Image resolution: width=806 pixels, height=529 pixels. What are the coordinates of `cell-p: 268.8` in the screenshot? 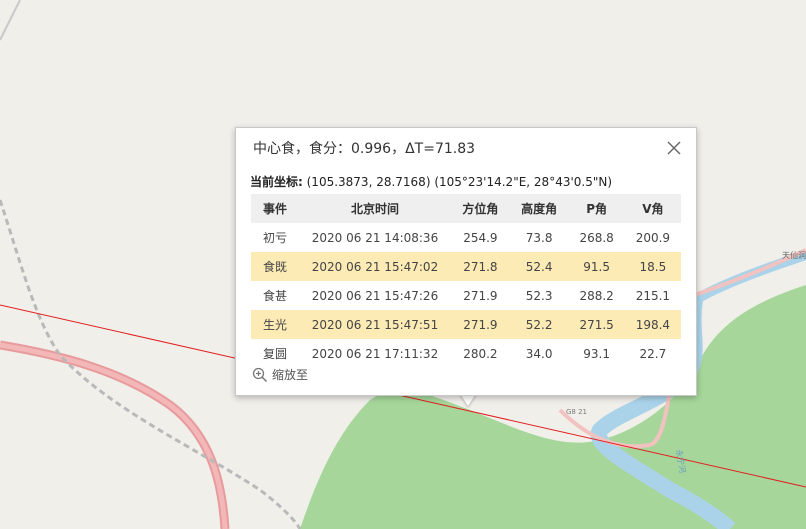 It's located at (596, 237).